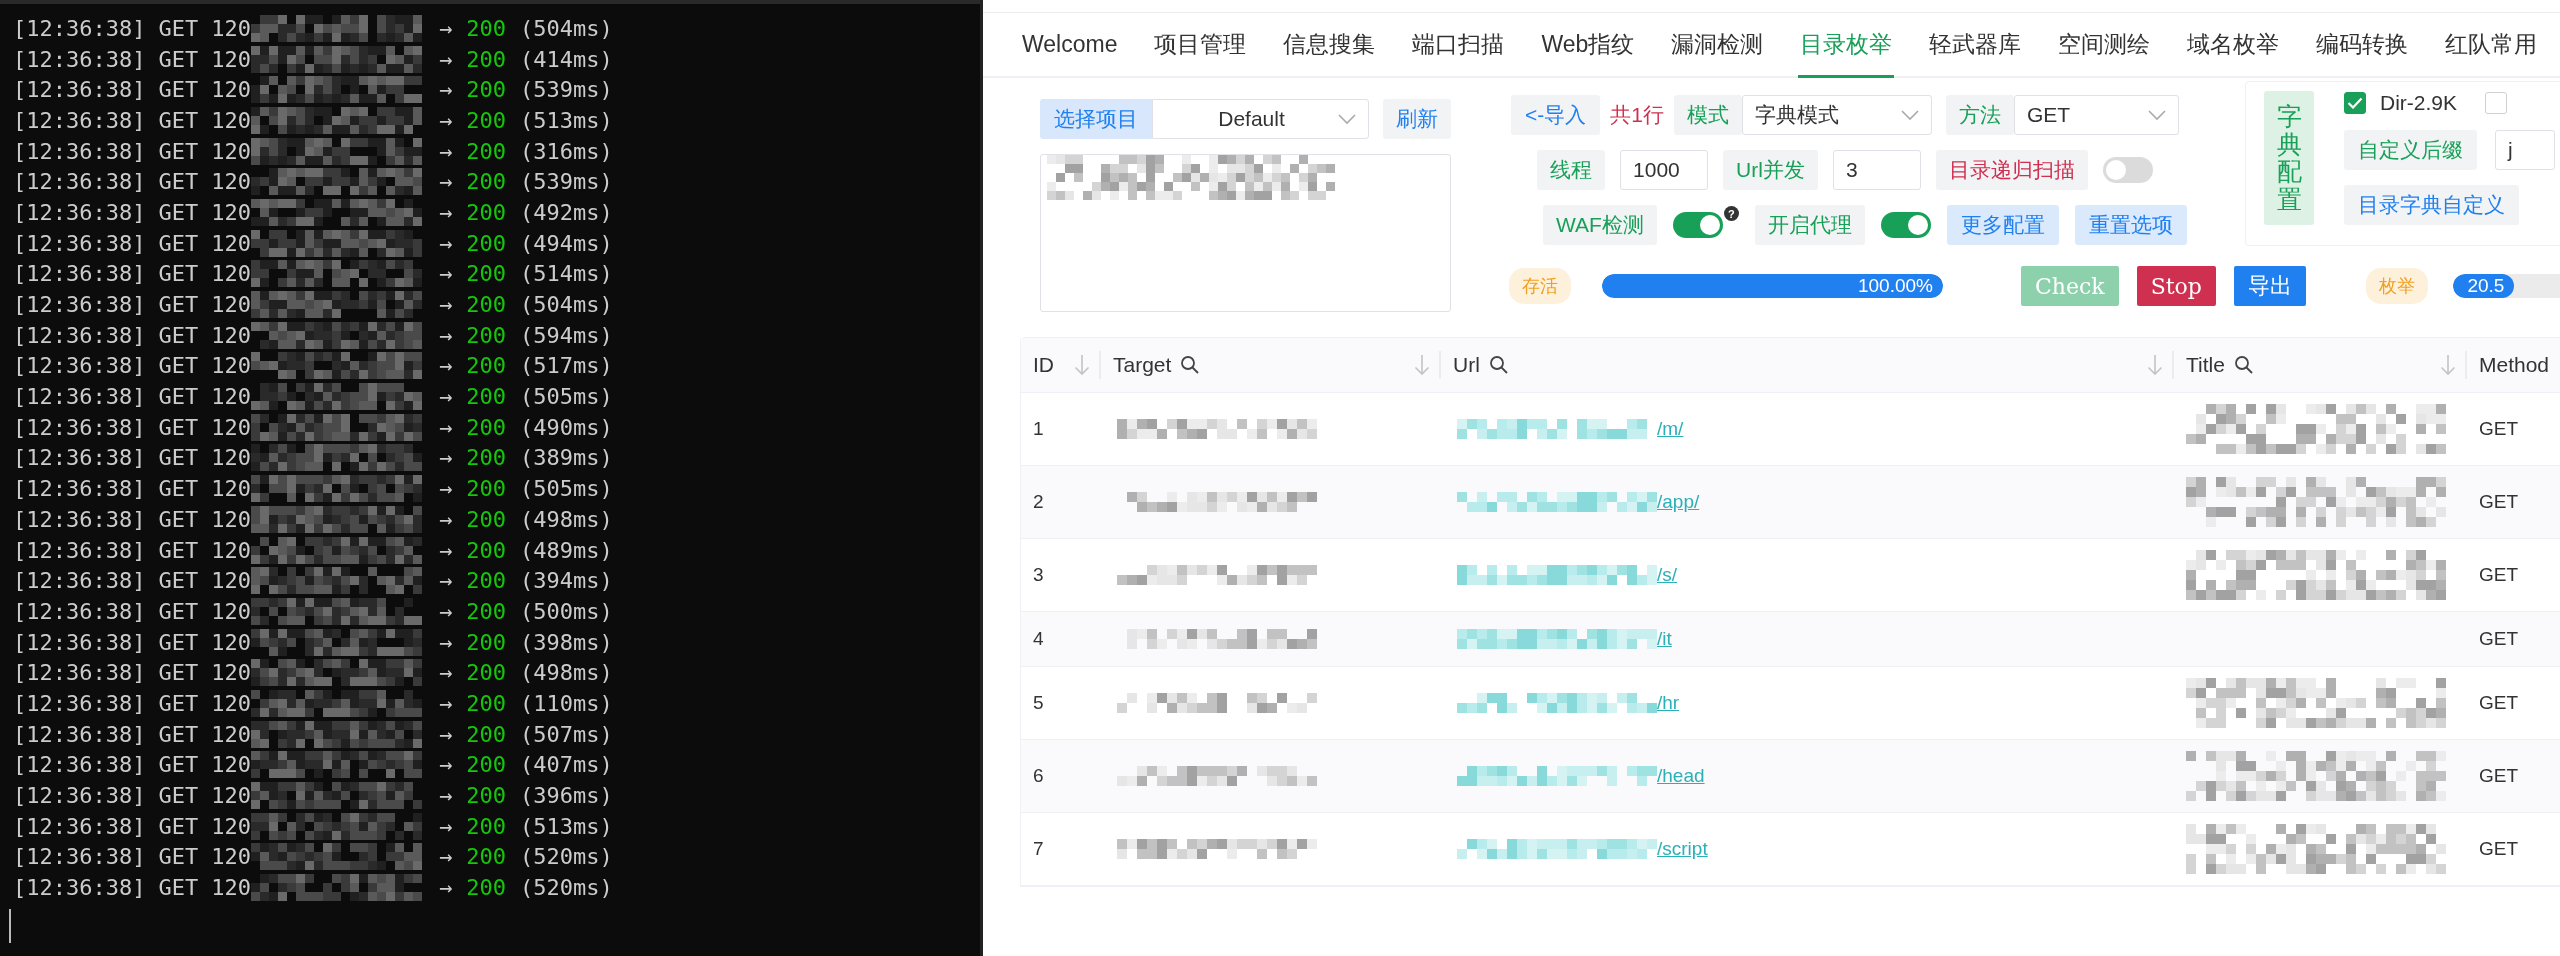 The width and height of the screenshot is (2560, 956). I want to click on button: <-导入, so click(1556, 115).